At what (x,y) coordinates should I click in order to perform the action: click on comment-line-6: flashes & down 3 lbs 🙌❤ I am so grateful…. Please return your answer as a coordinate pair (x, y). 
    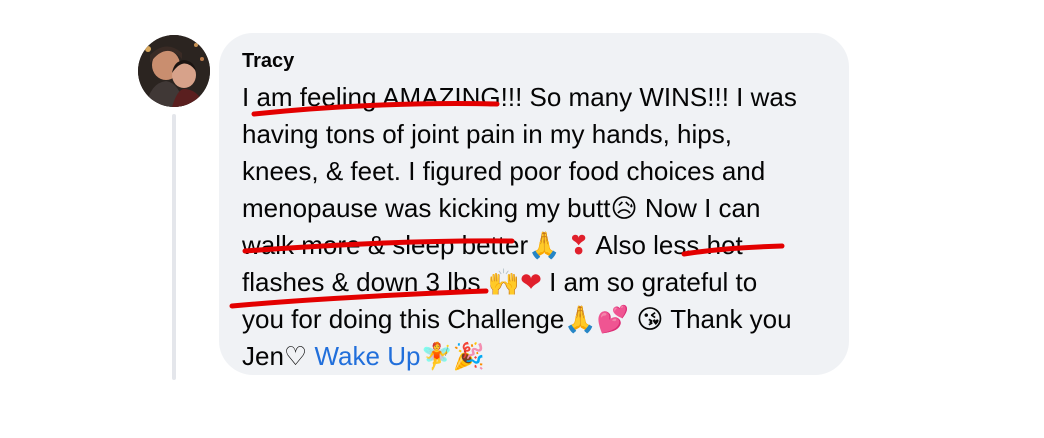
    Looking at the image, I should click on (499, 282).